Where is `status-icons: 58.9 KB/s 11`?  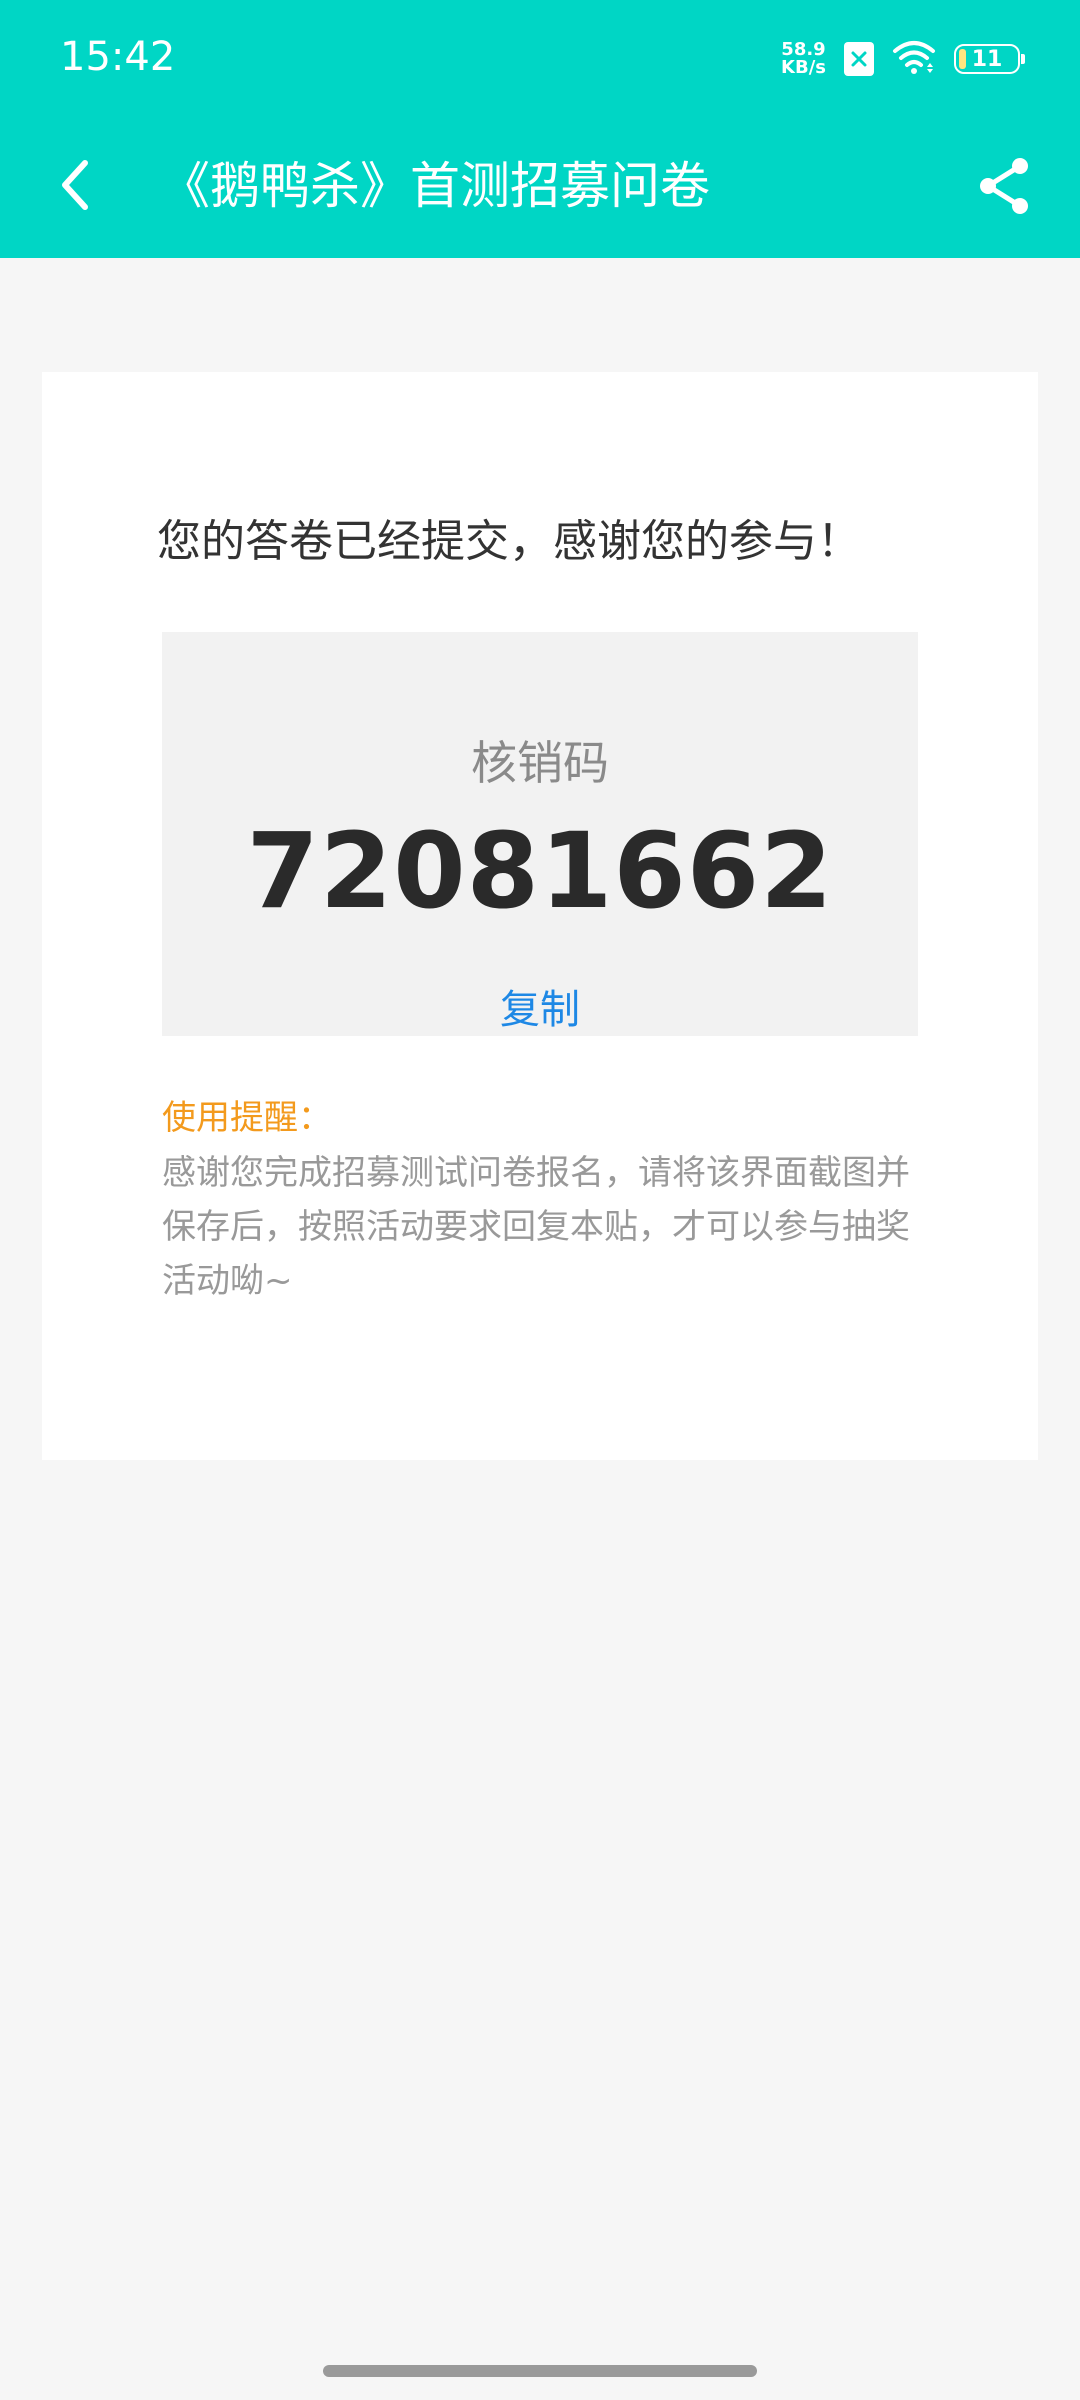 status-icons: 58.9 KB/s 11 is located at coordinates (903, 59).